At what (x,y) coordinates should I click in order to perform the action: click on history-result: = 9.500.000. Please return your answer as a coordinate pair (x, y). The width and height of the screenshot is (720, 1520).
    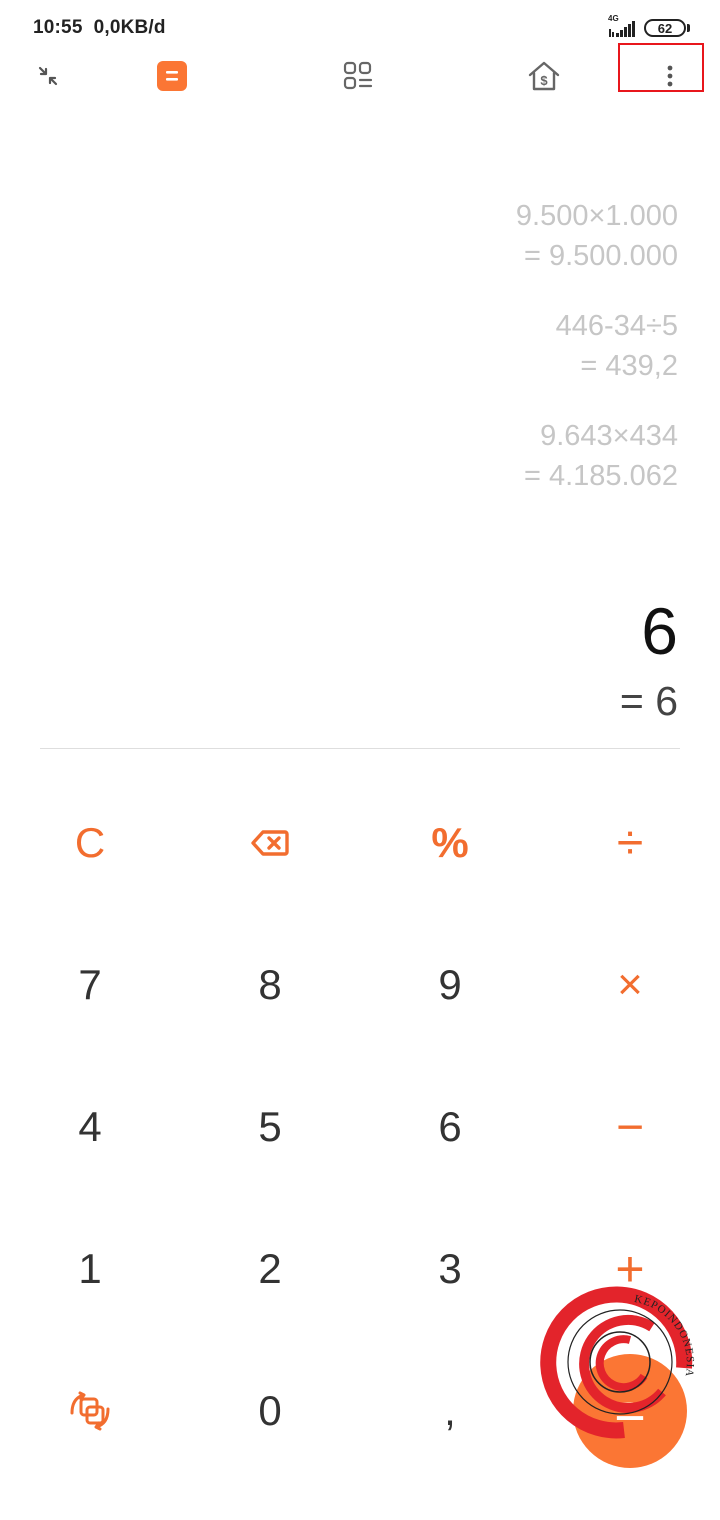
    Looking at the image, I should click on (600, 256).